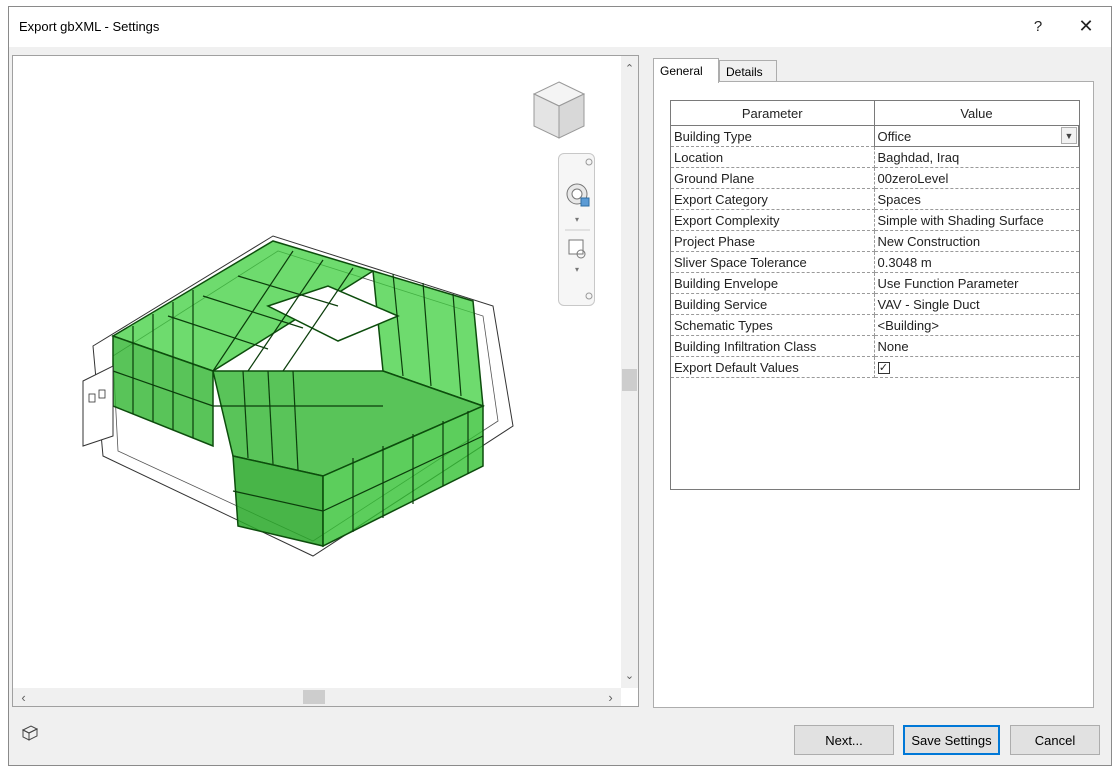 This screenshot has height=771, width=1120. What do you see at coordinates (89, 26) in the screenshot?
I see `window-title: Export gbXML - Settings` at bounding box center [89, 26].